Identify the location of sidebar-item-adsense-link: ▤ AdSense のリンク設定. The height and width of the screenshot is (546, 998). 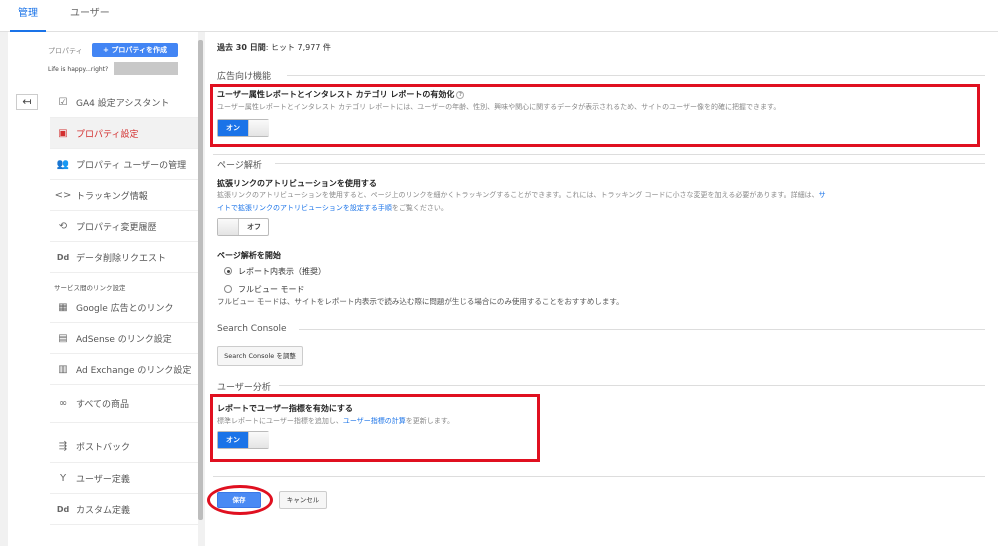
(124, 338).